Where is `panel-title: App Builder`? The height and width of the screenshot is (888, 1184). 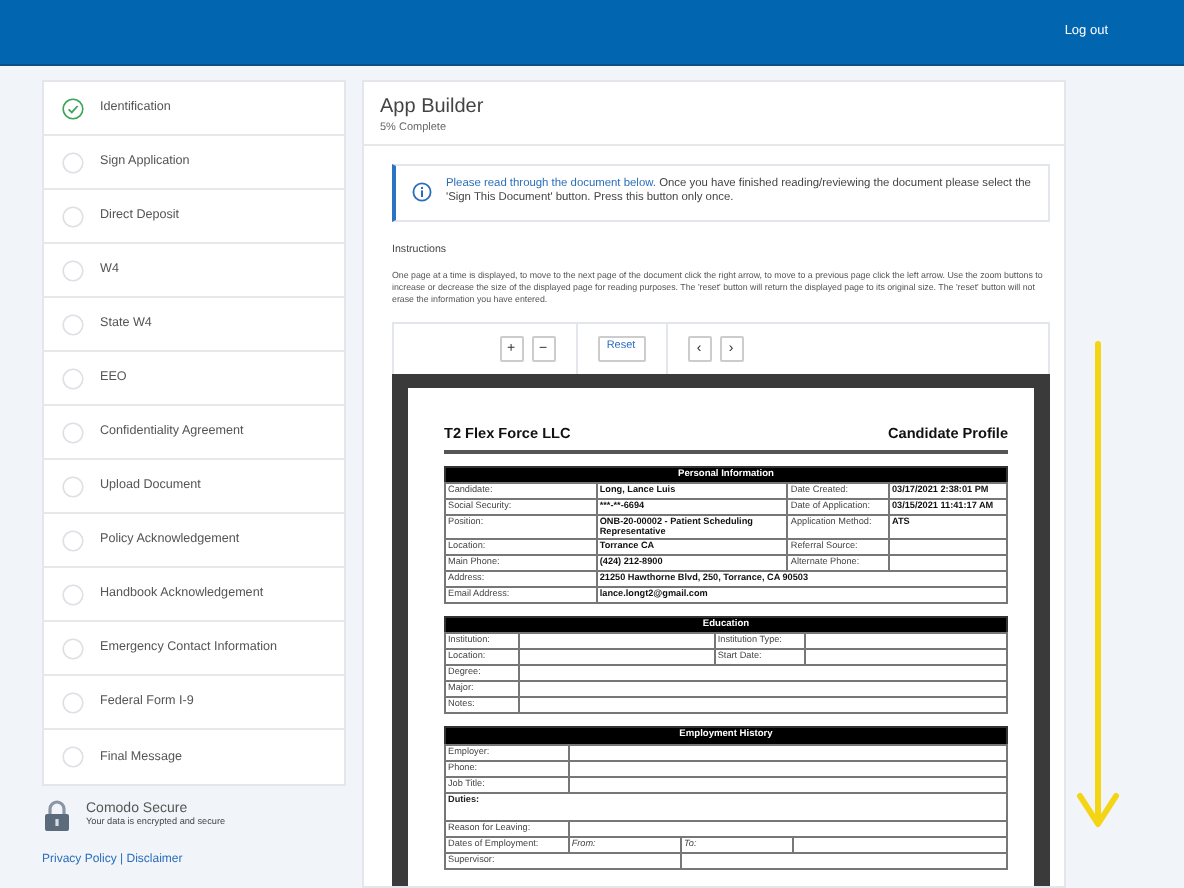
panel-title: App Builder is located at coordinates (433, 108).